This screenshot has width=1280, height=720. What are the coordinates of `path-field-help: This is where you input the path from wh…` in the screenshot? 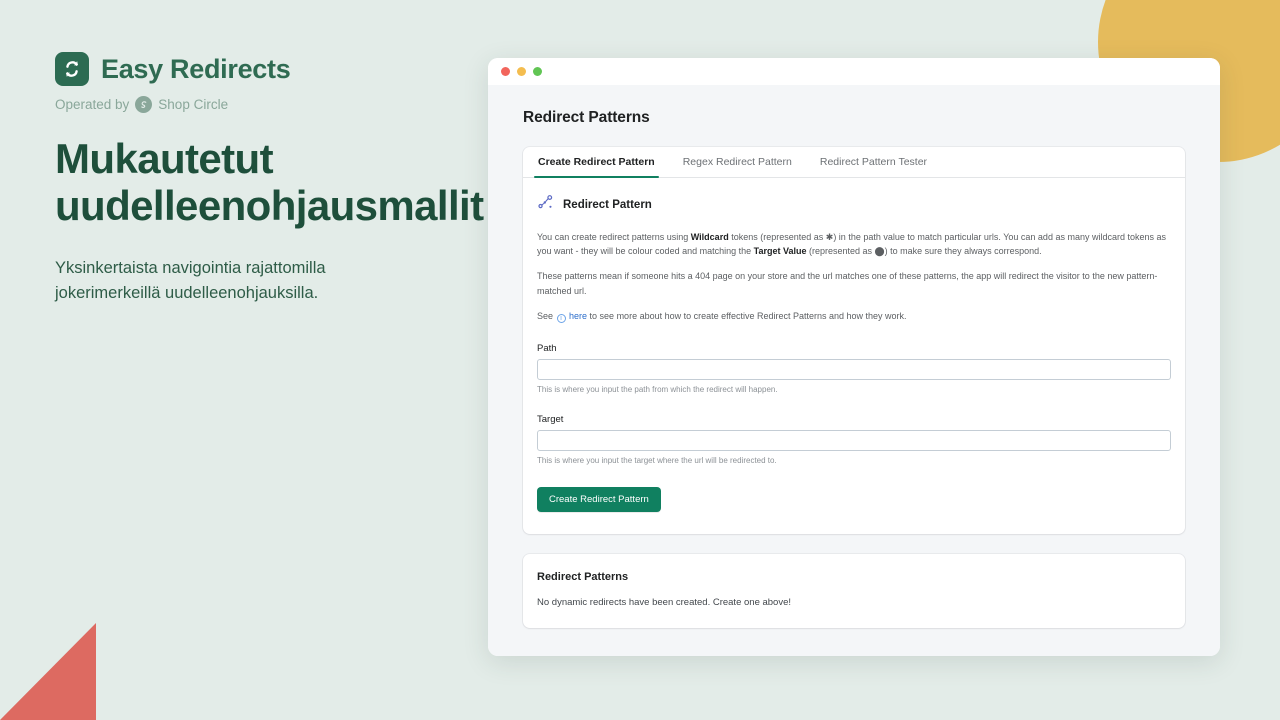 It's located at (657, 390).